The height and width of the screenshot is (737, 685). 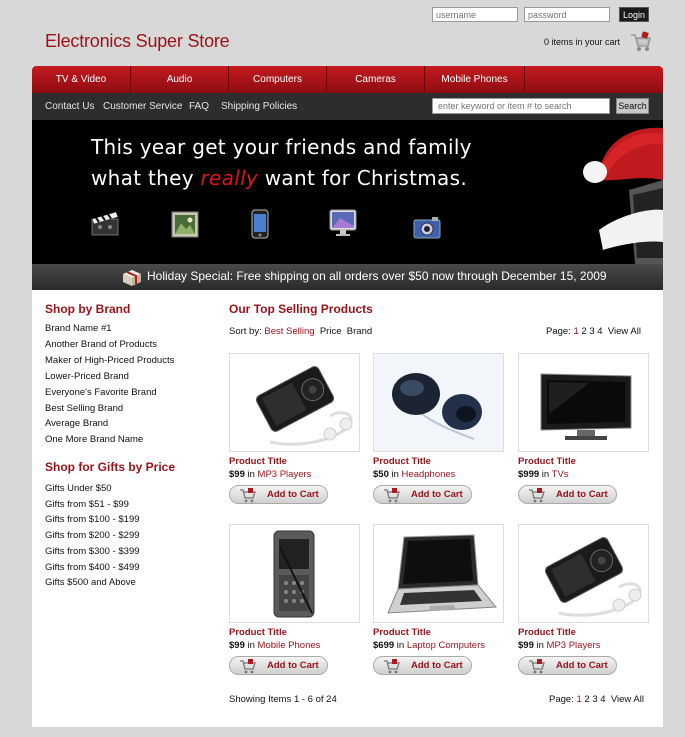 I want to click on brand-link: Maker of High-Priced Products, so click(x=109, y=360).